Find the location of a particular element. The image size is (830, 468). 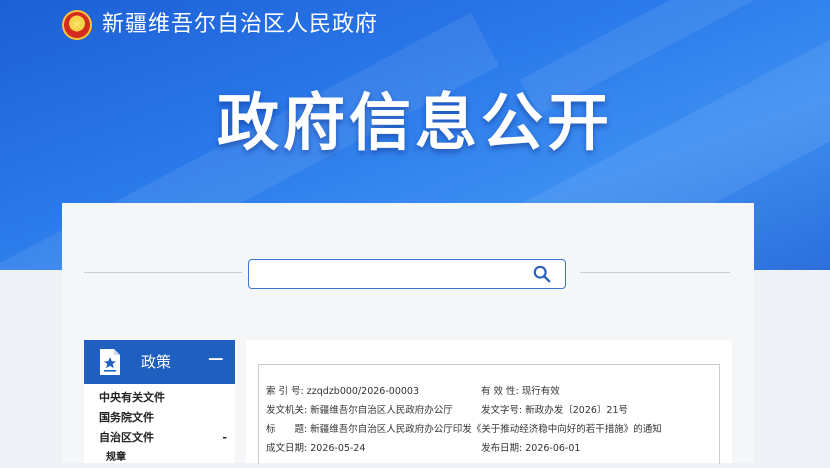

search-icon is located at coordinates (542, 274).